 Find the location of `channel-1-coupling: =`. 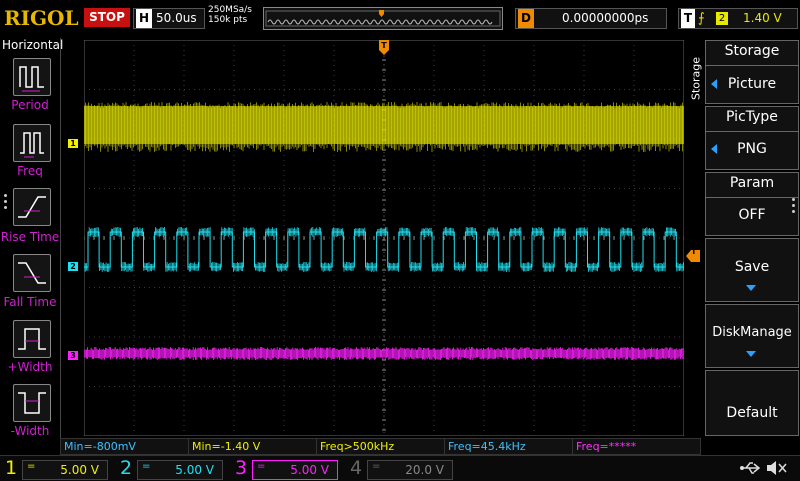

channel-1-coupling: = is located at coordinates (31, 466).